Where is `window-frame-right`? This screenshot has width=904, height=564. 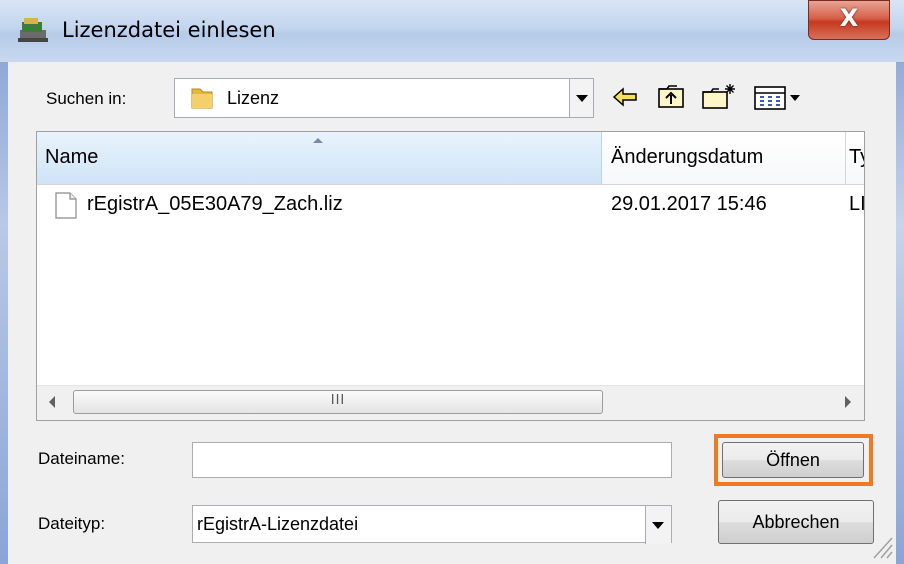
window-frame-right is located at coordinates (900, 282).